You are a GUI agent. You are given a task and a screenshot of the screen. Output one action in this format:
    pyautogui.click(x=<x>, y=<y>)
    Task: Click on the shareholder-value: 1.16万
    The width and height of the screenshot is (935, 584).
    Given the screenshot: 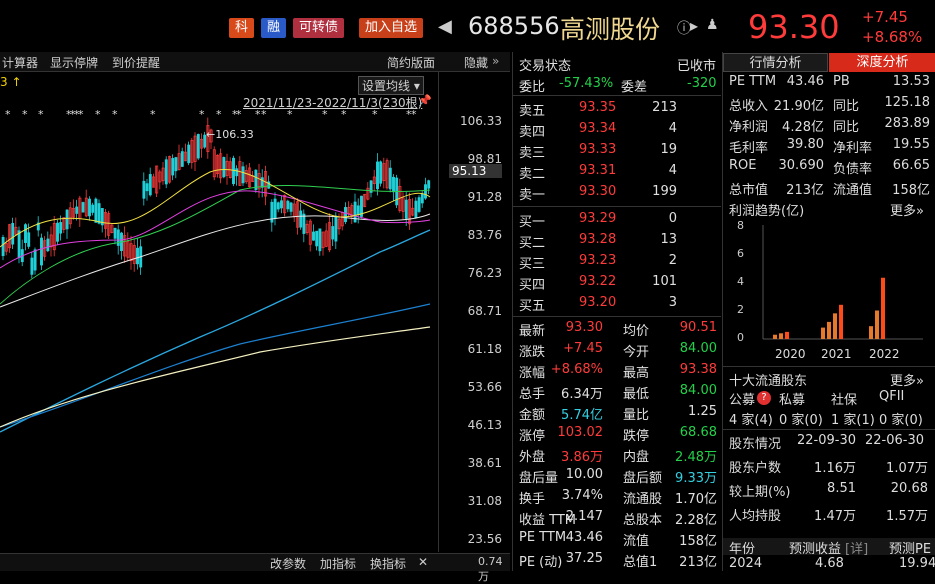 What is the action you would take?
    pyautogui.click(x=835, y=468)
    